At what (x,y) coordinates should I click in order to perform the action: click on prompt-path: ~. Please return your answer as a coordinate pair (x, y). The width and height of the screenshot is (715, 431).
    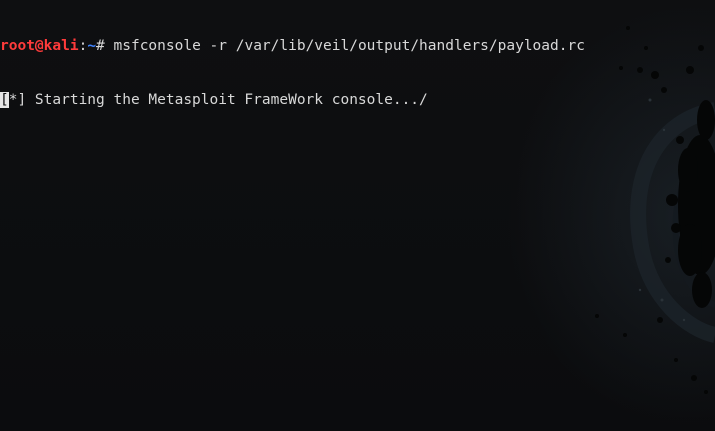
    Looking at the image, I should click on (92, 46).